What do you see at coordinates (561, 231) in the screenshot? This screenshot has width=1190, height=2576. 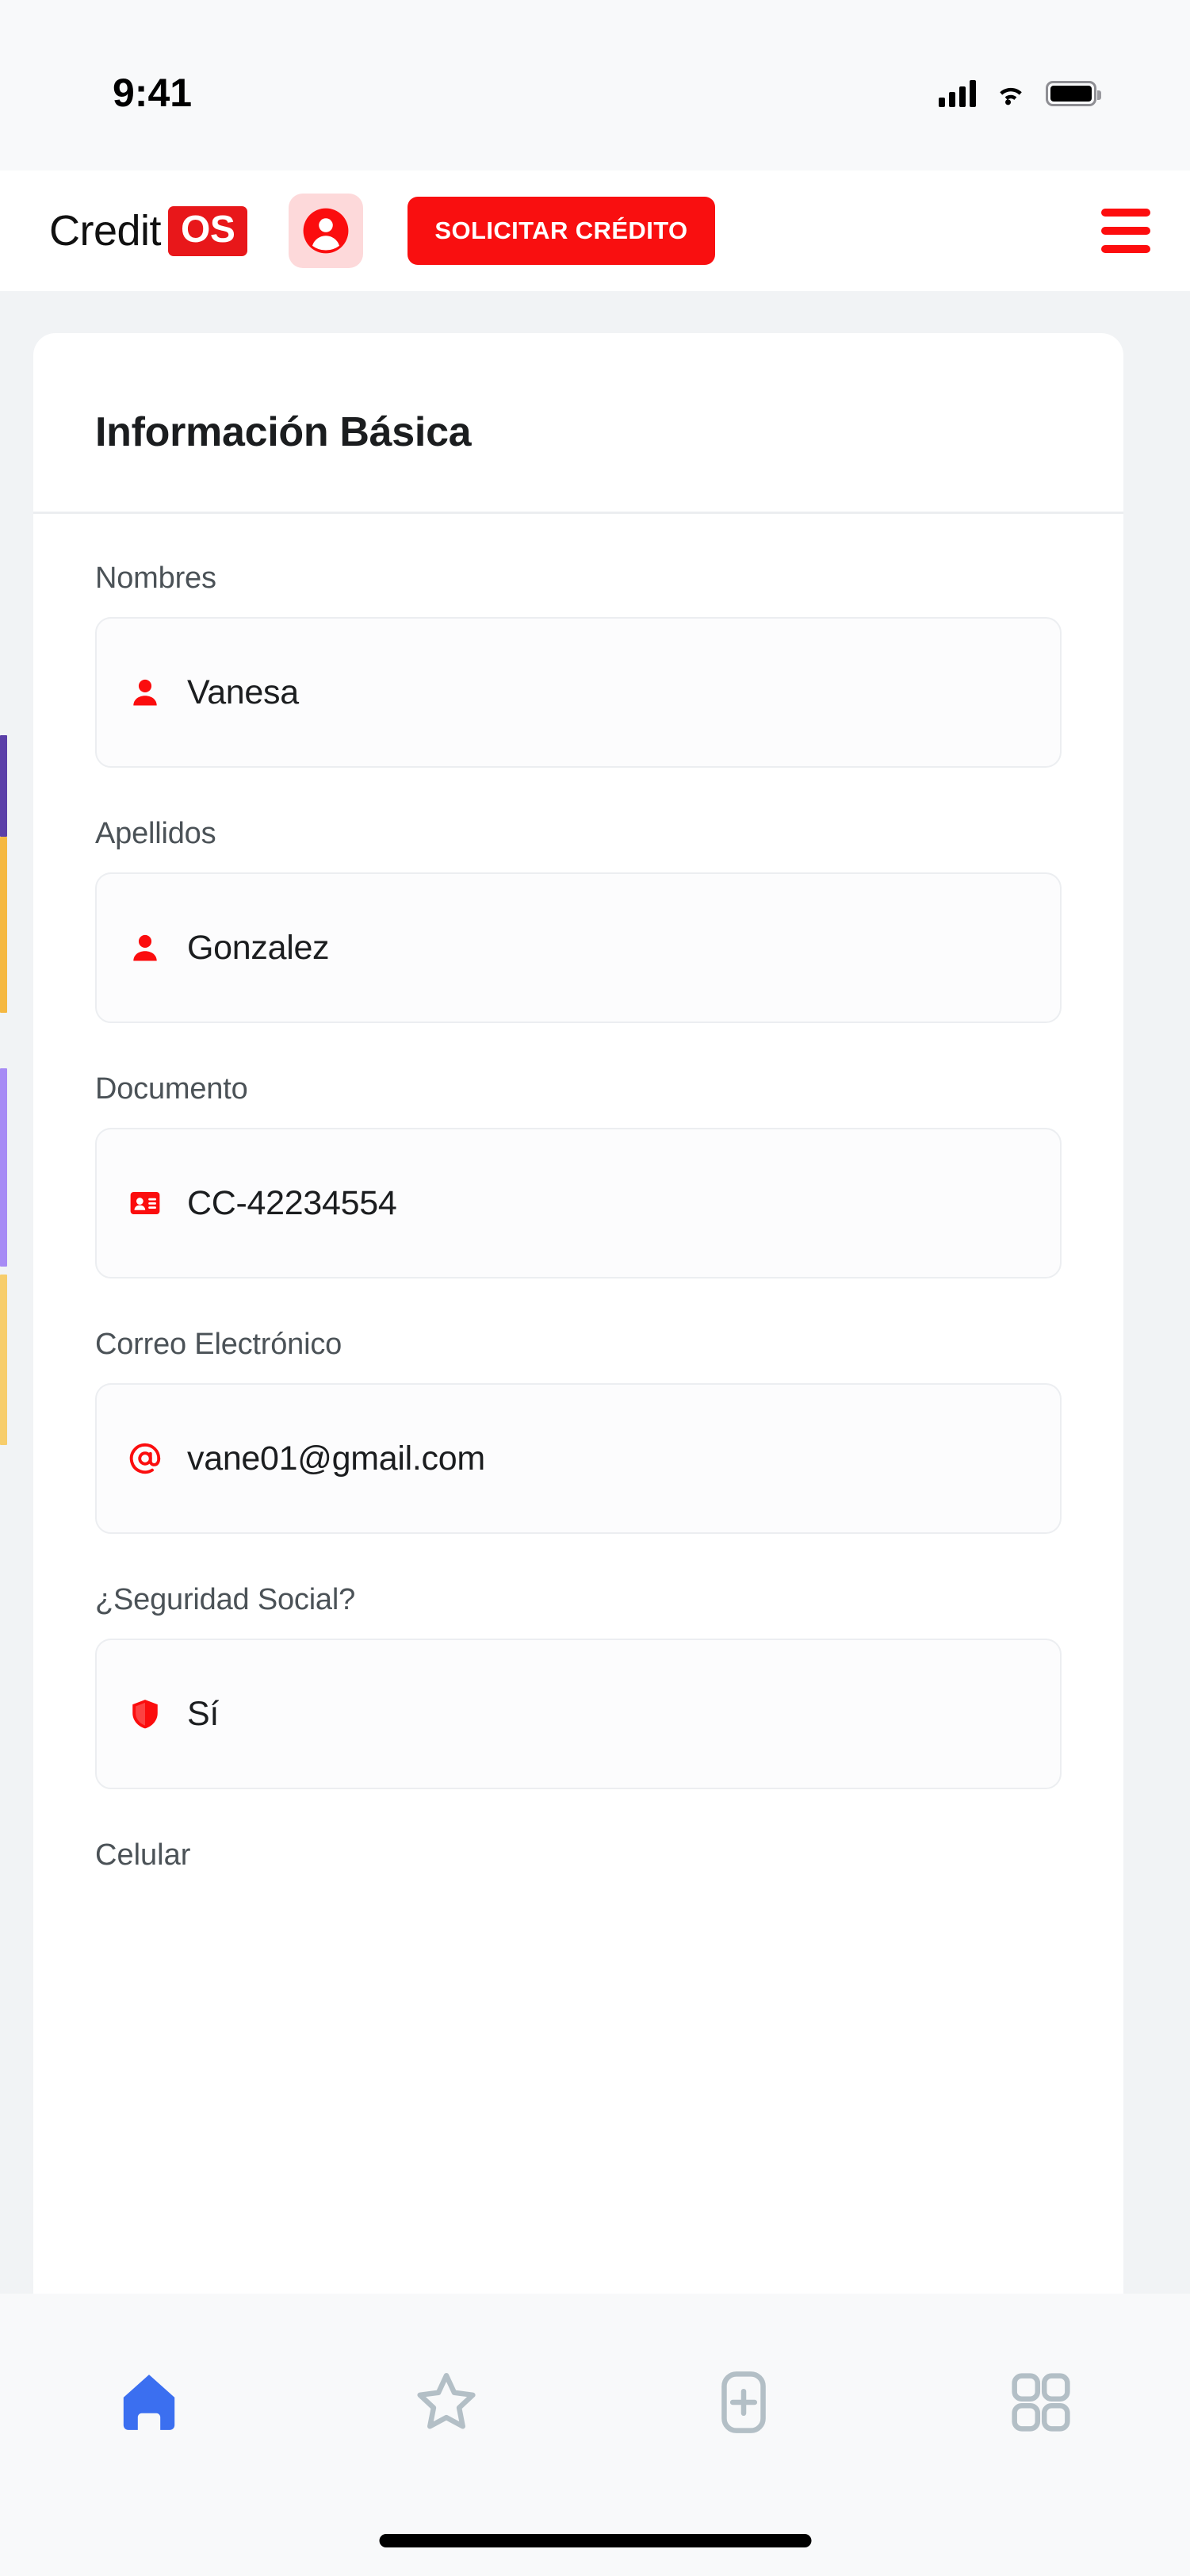 I see `request-credit-button: SOLICITAR CRÉDITO` at bounding box center [561, 231].